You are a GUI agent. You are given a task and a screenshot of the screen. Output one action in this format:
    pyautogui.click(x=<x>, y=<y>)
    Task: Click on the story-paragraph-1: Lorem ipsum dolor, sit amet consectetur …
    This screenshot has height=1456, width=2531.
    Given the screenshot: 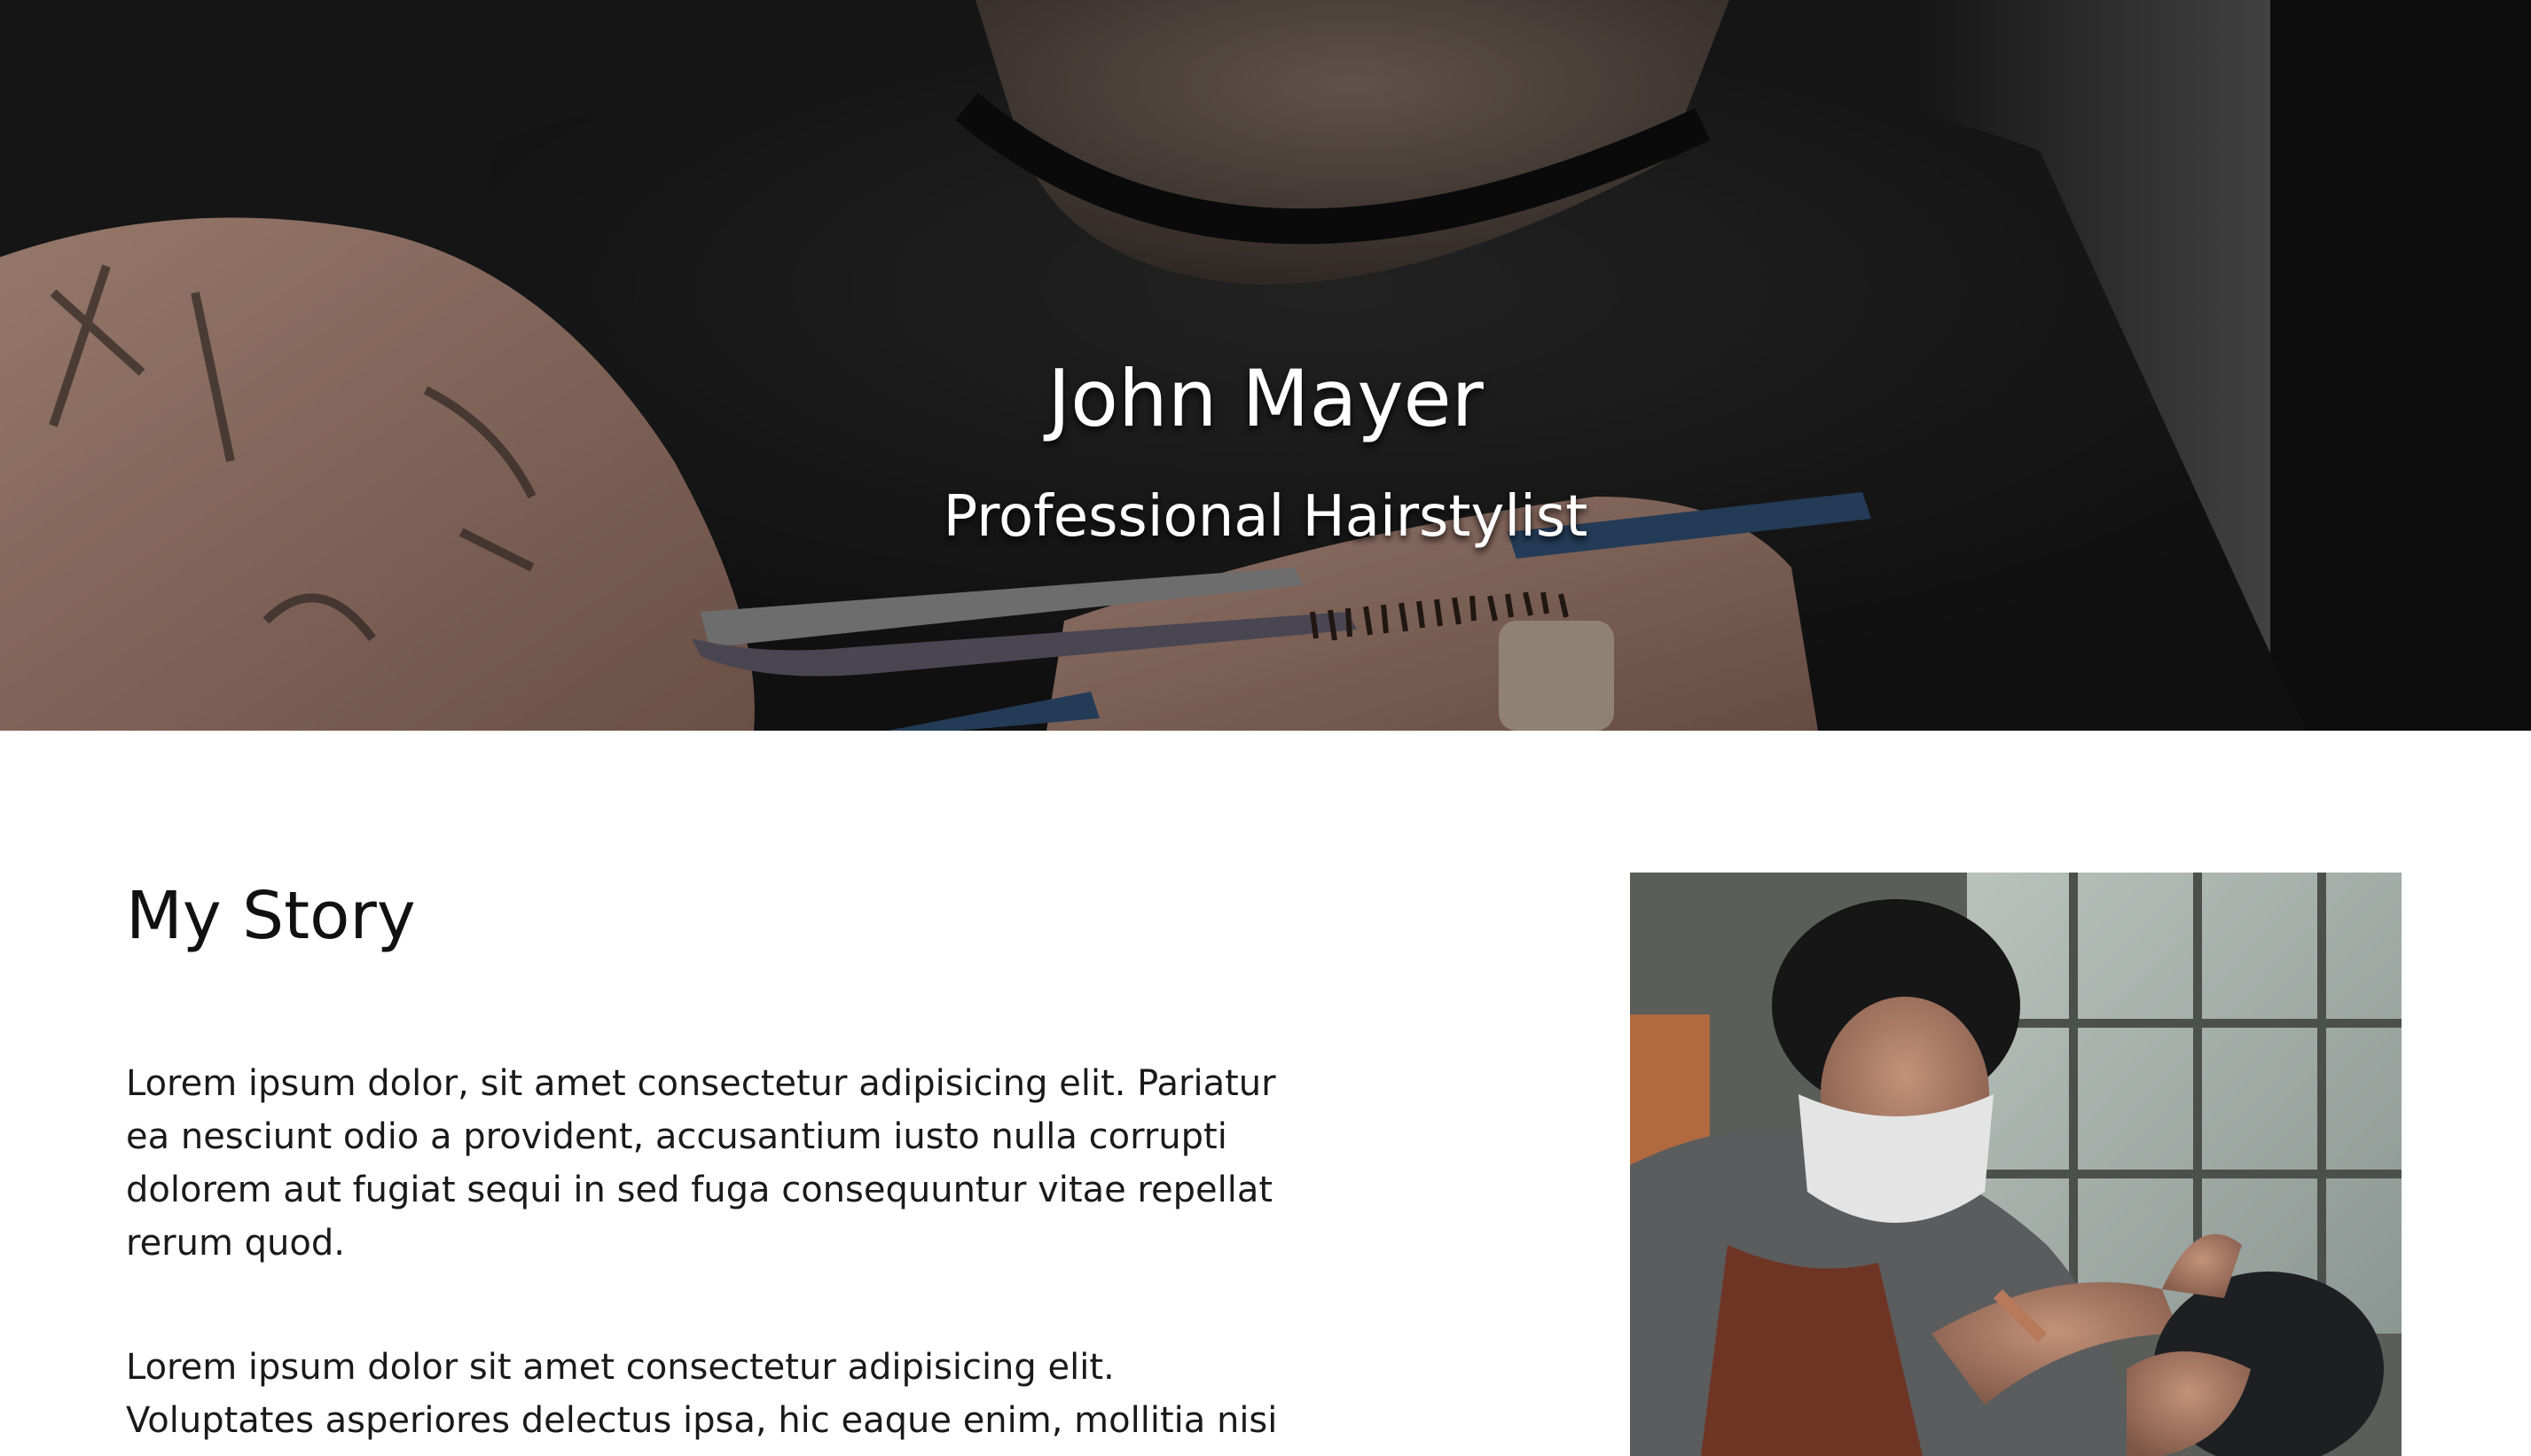 What is the action you would take?
    pyautogui.click(x=701, y=1163)
    